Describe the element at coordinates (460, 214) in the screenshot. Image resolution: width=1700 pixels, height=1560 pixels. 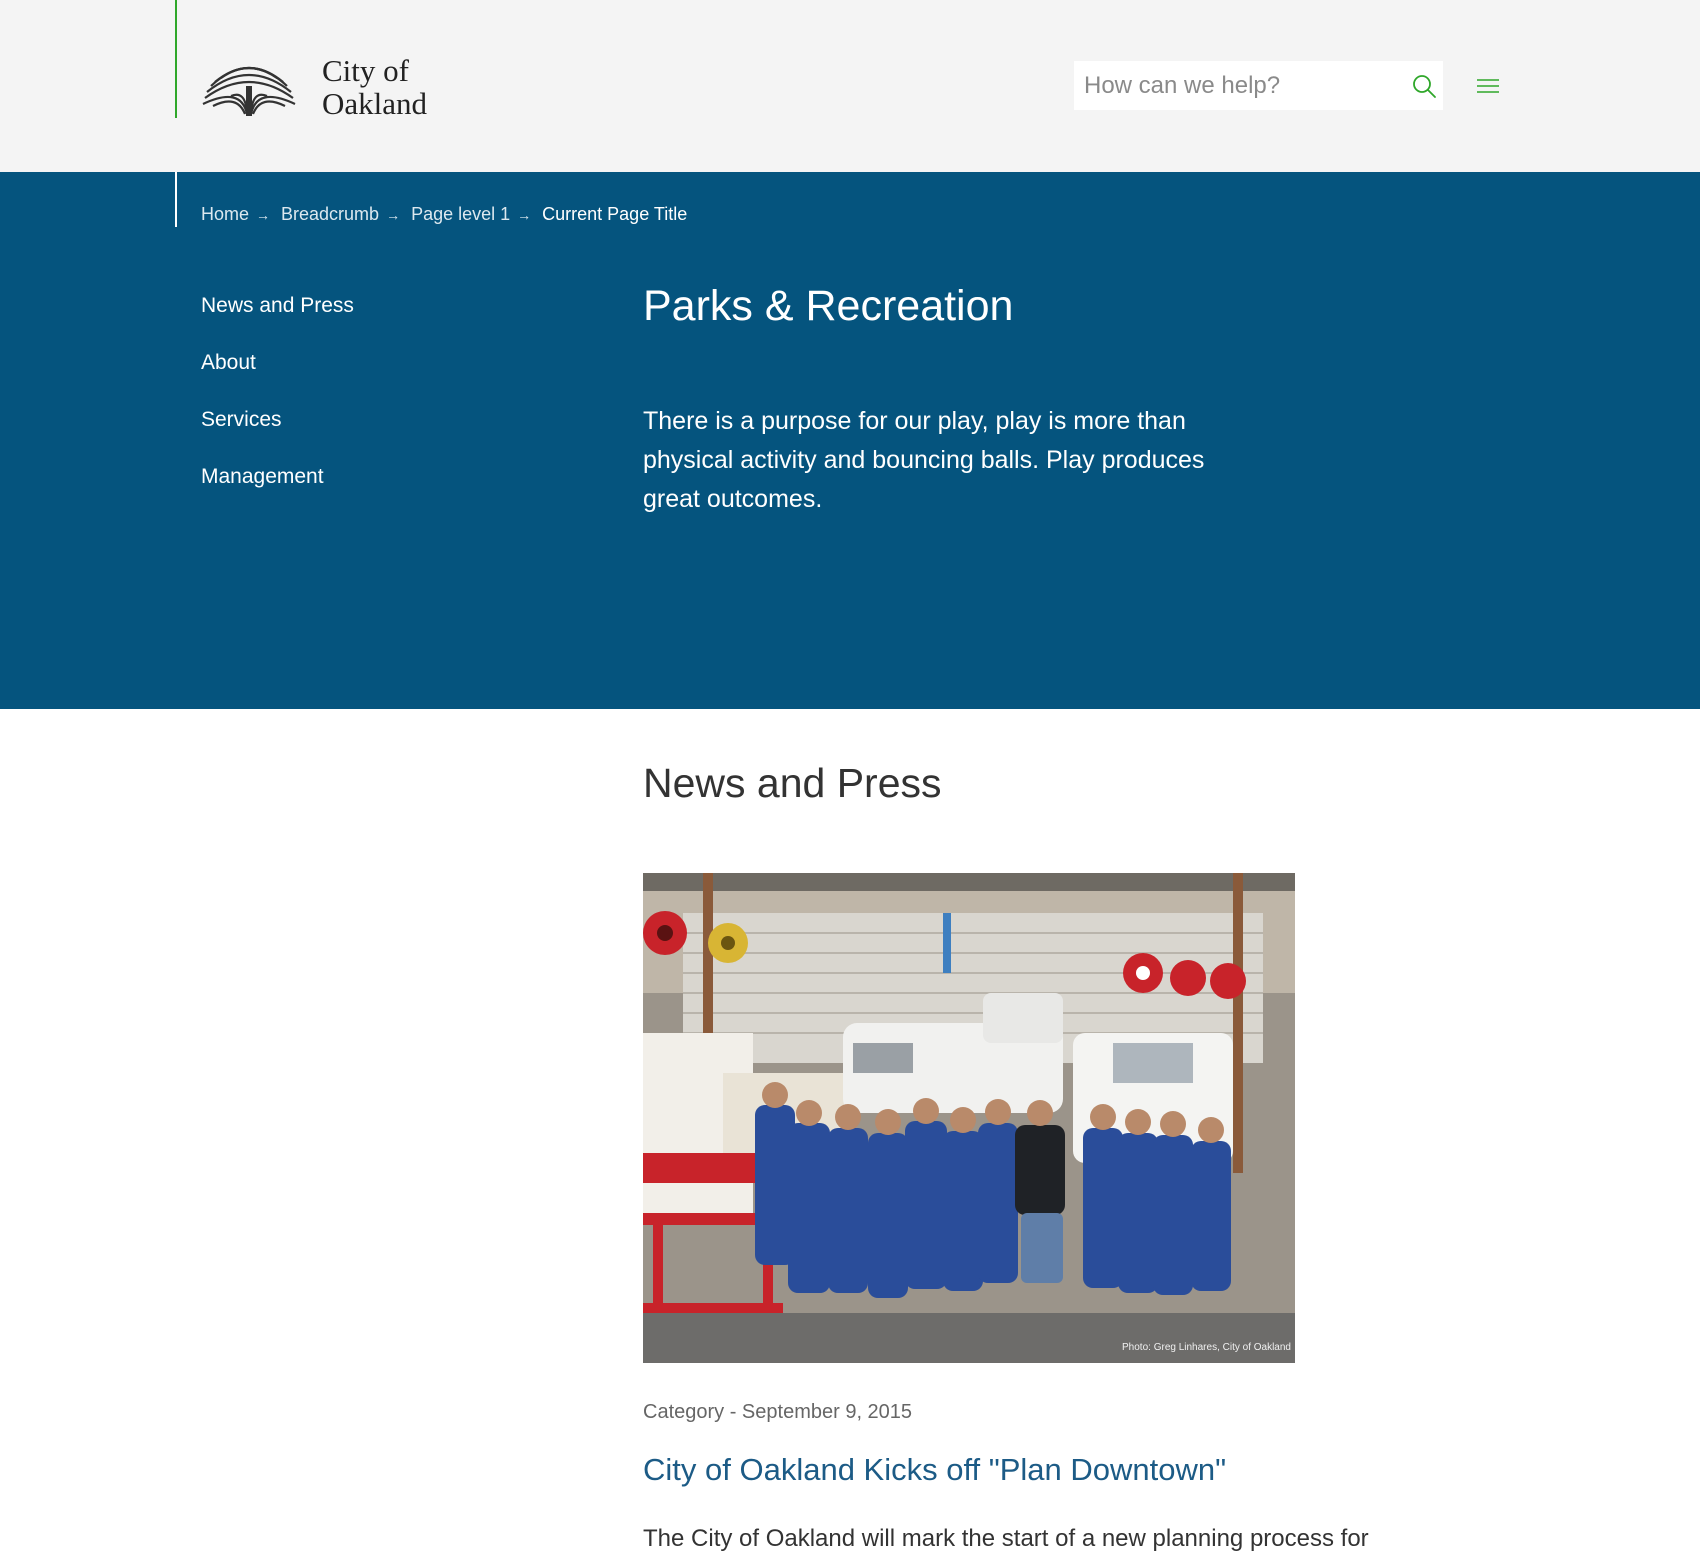
I see `breadcrumb-page-level-link: Page level 1` at that location.